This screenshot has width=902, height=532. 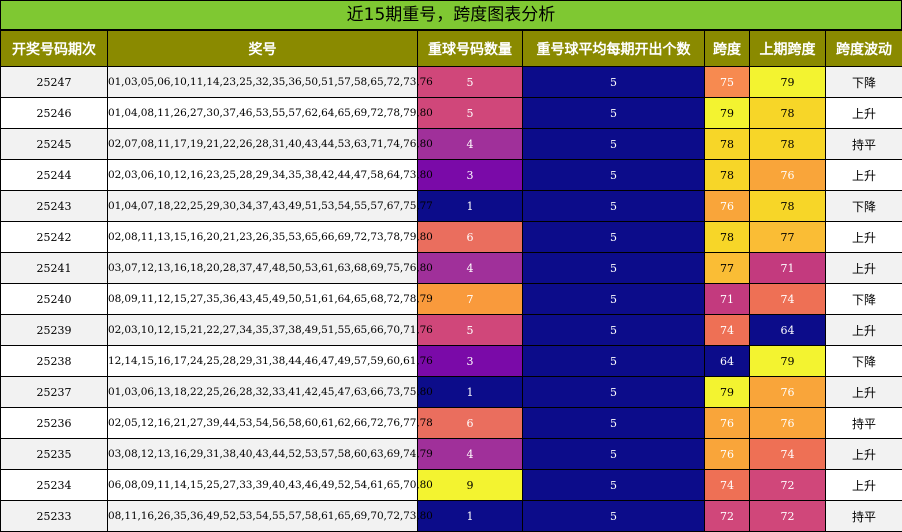 What do you see at coordinates (54, 268) in the screenshot?
I see `issue-cell: 25241` at bounding box center [54, 268].